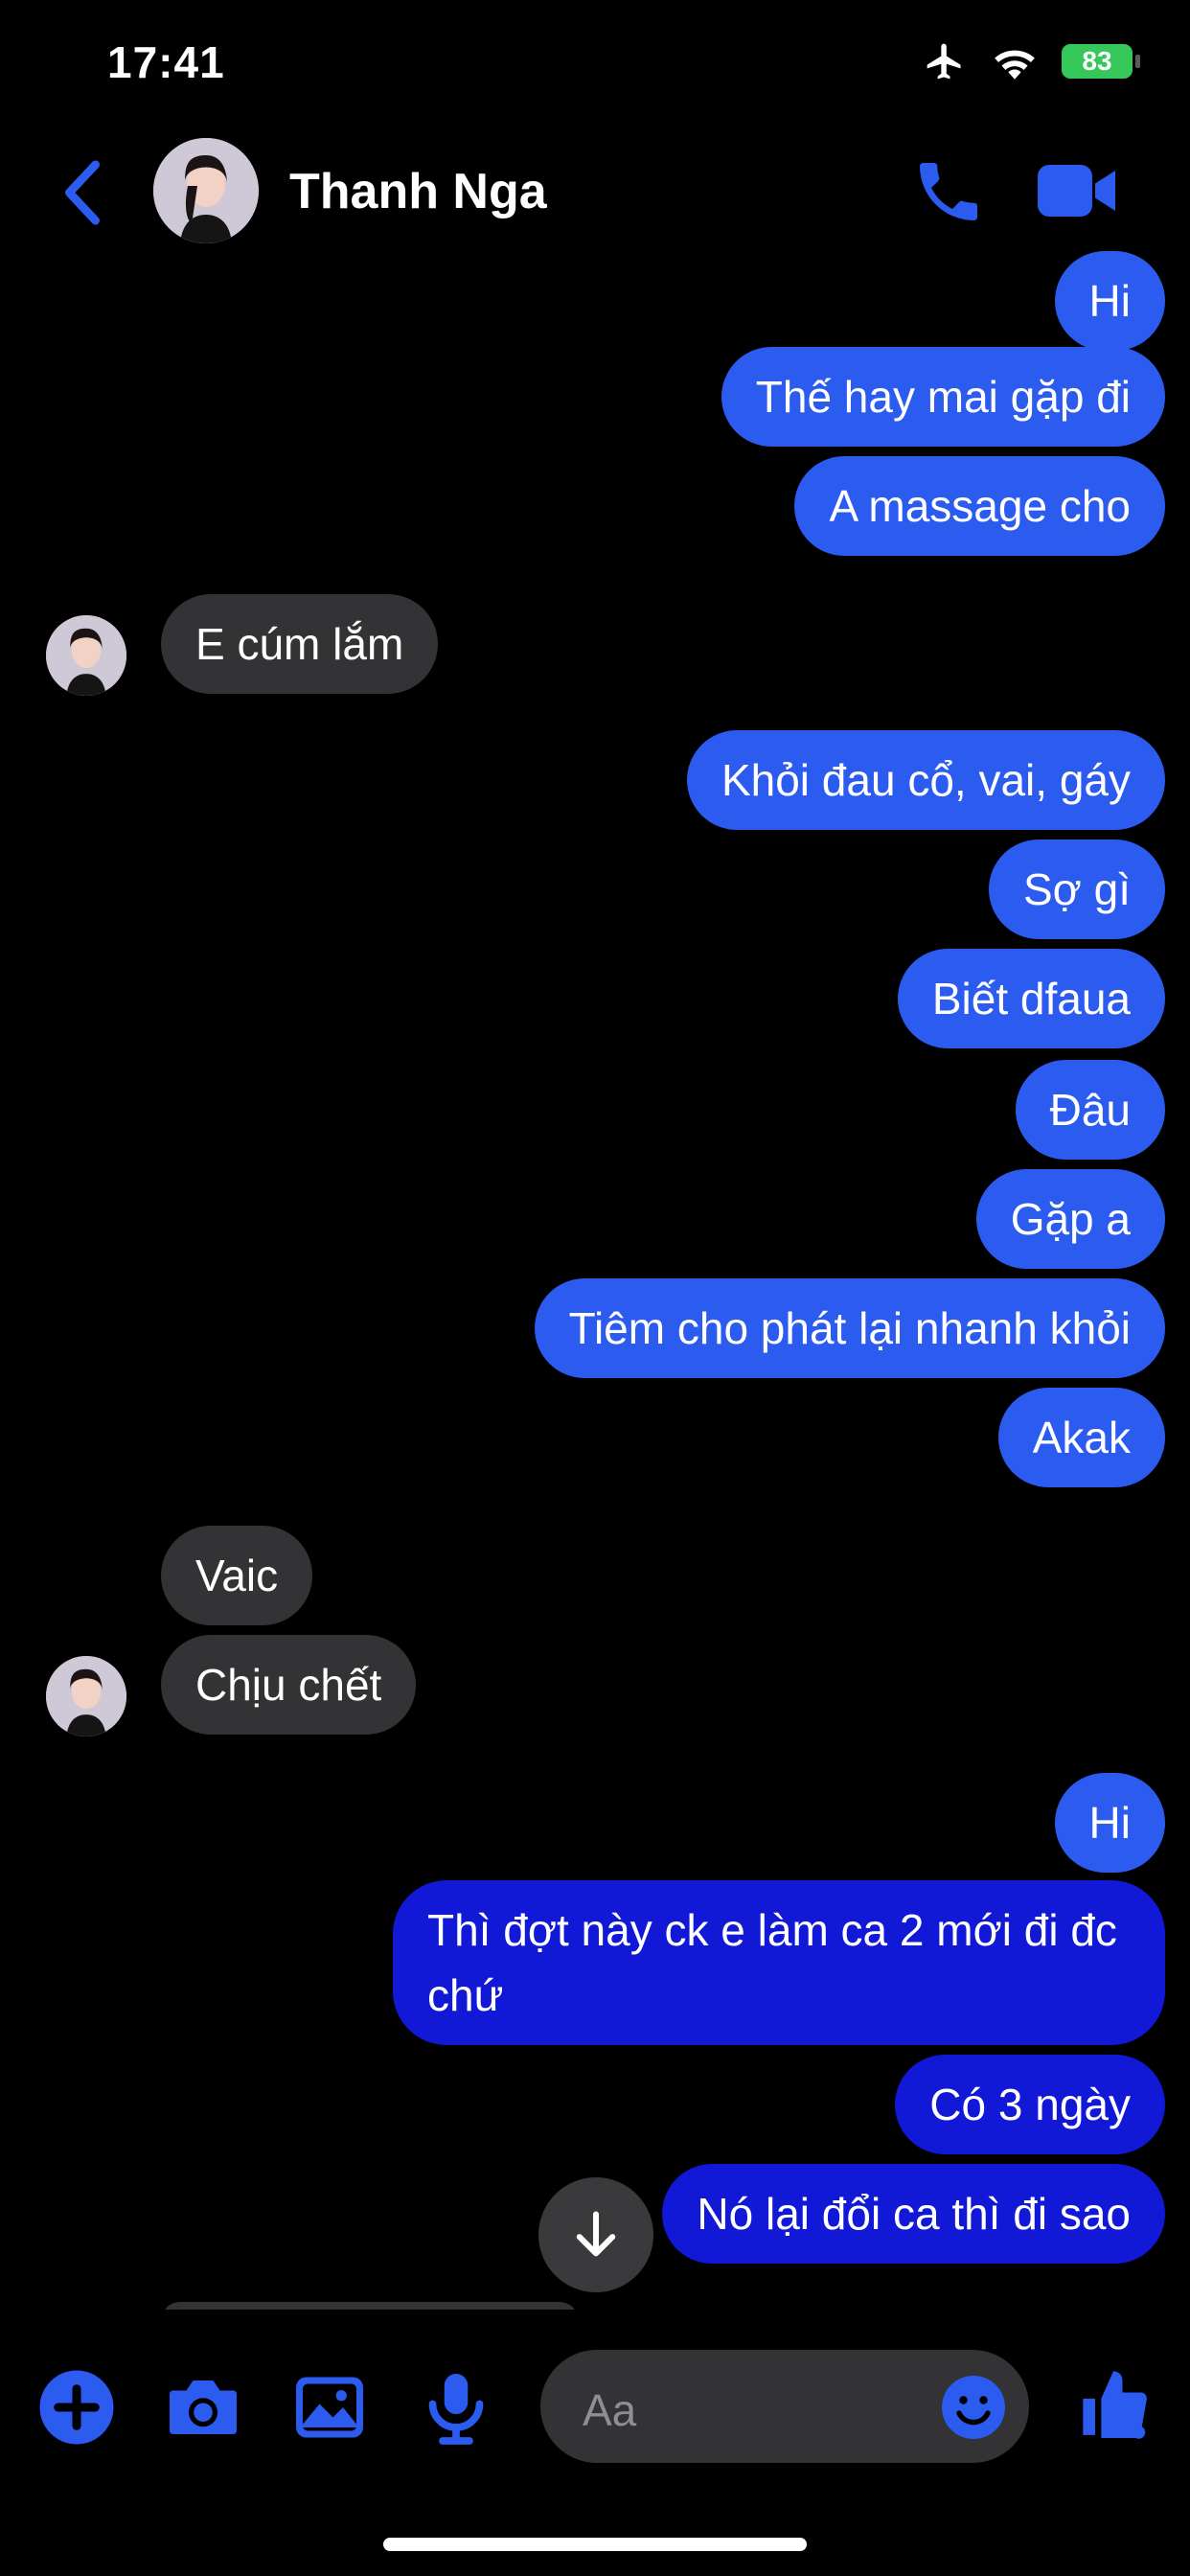 This screenshot has width=1190, height=2576. Describe the element at coordinates (1090, 1110) in the screenshot. I see `message-bubble-outgoing: Đâu` at that location.